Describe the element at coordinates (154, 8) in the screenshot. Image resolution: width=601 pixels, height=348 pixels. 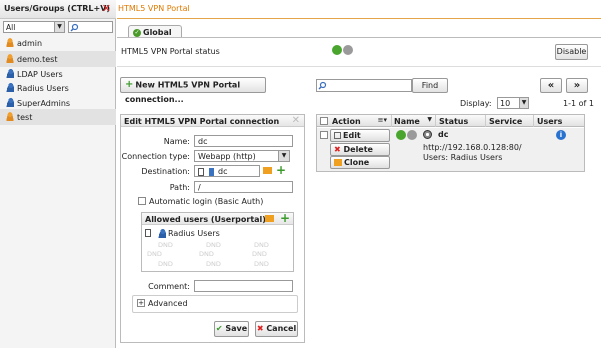
I see `page-title: HTML5 VPN Portal` at that location.